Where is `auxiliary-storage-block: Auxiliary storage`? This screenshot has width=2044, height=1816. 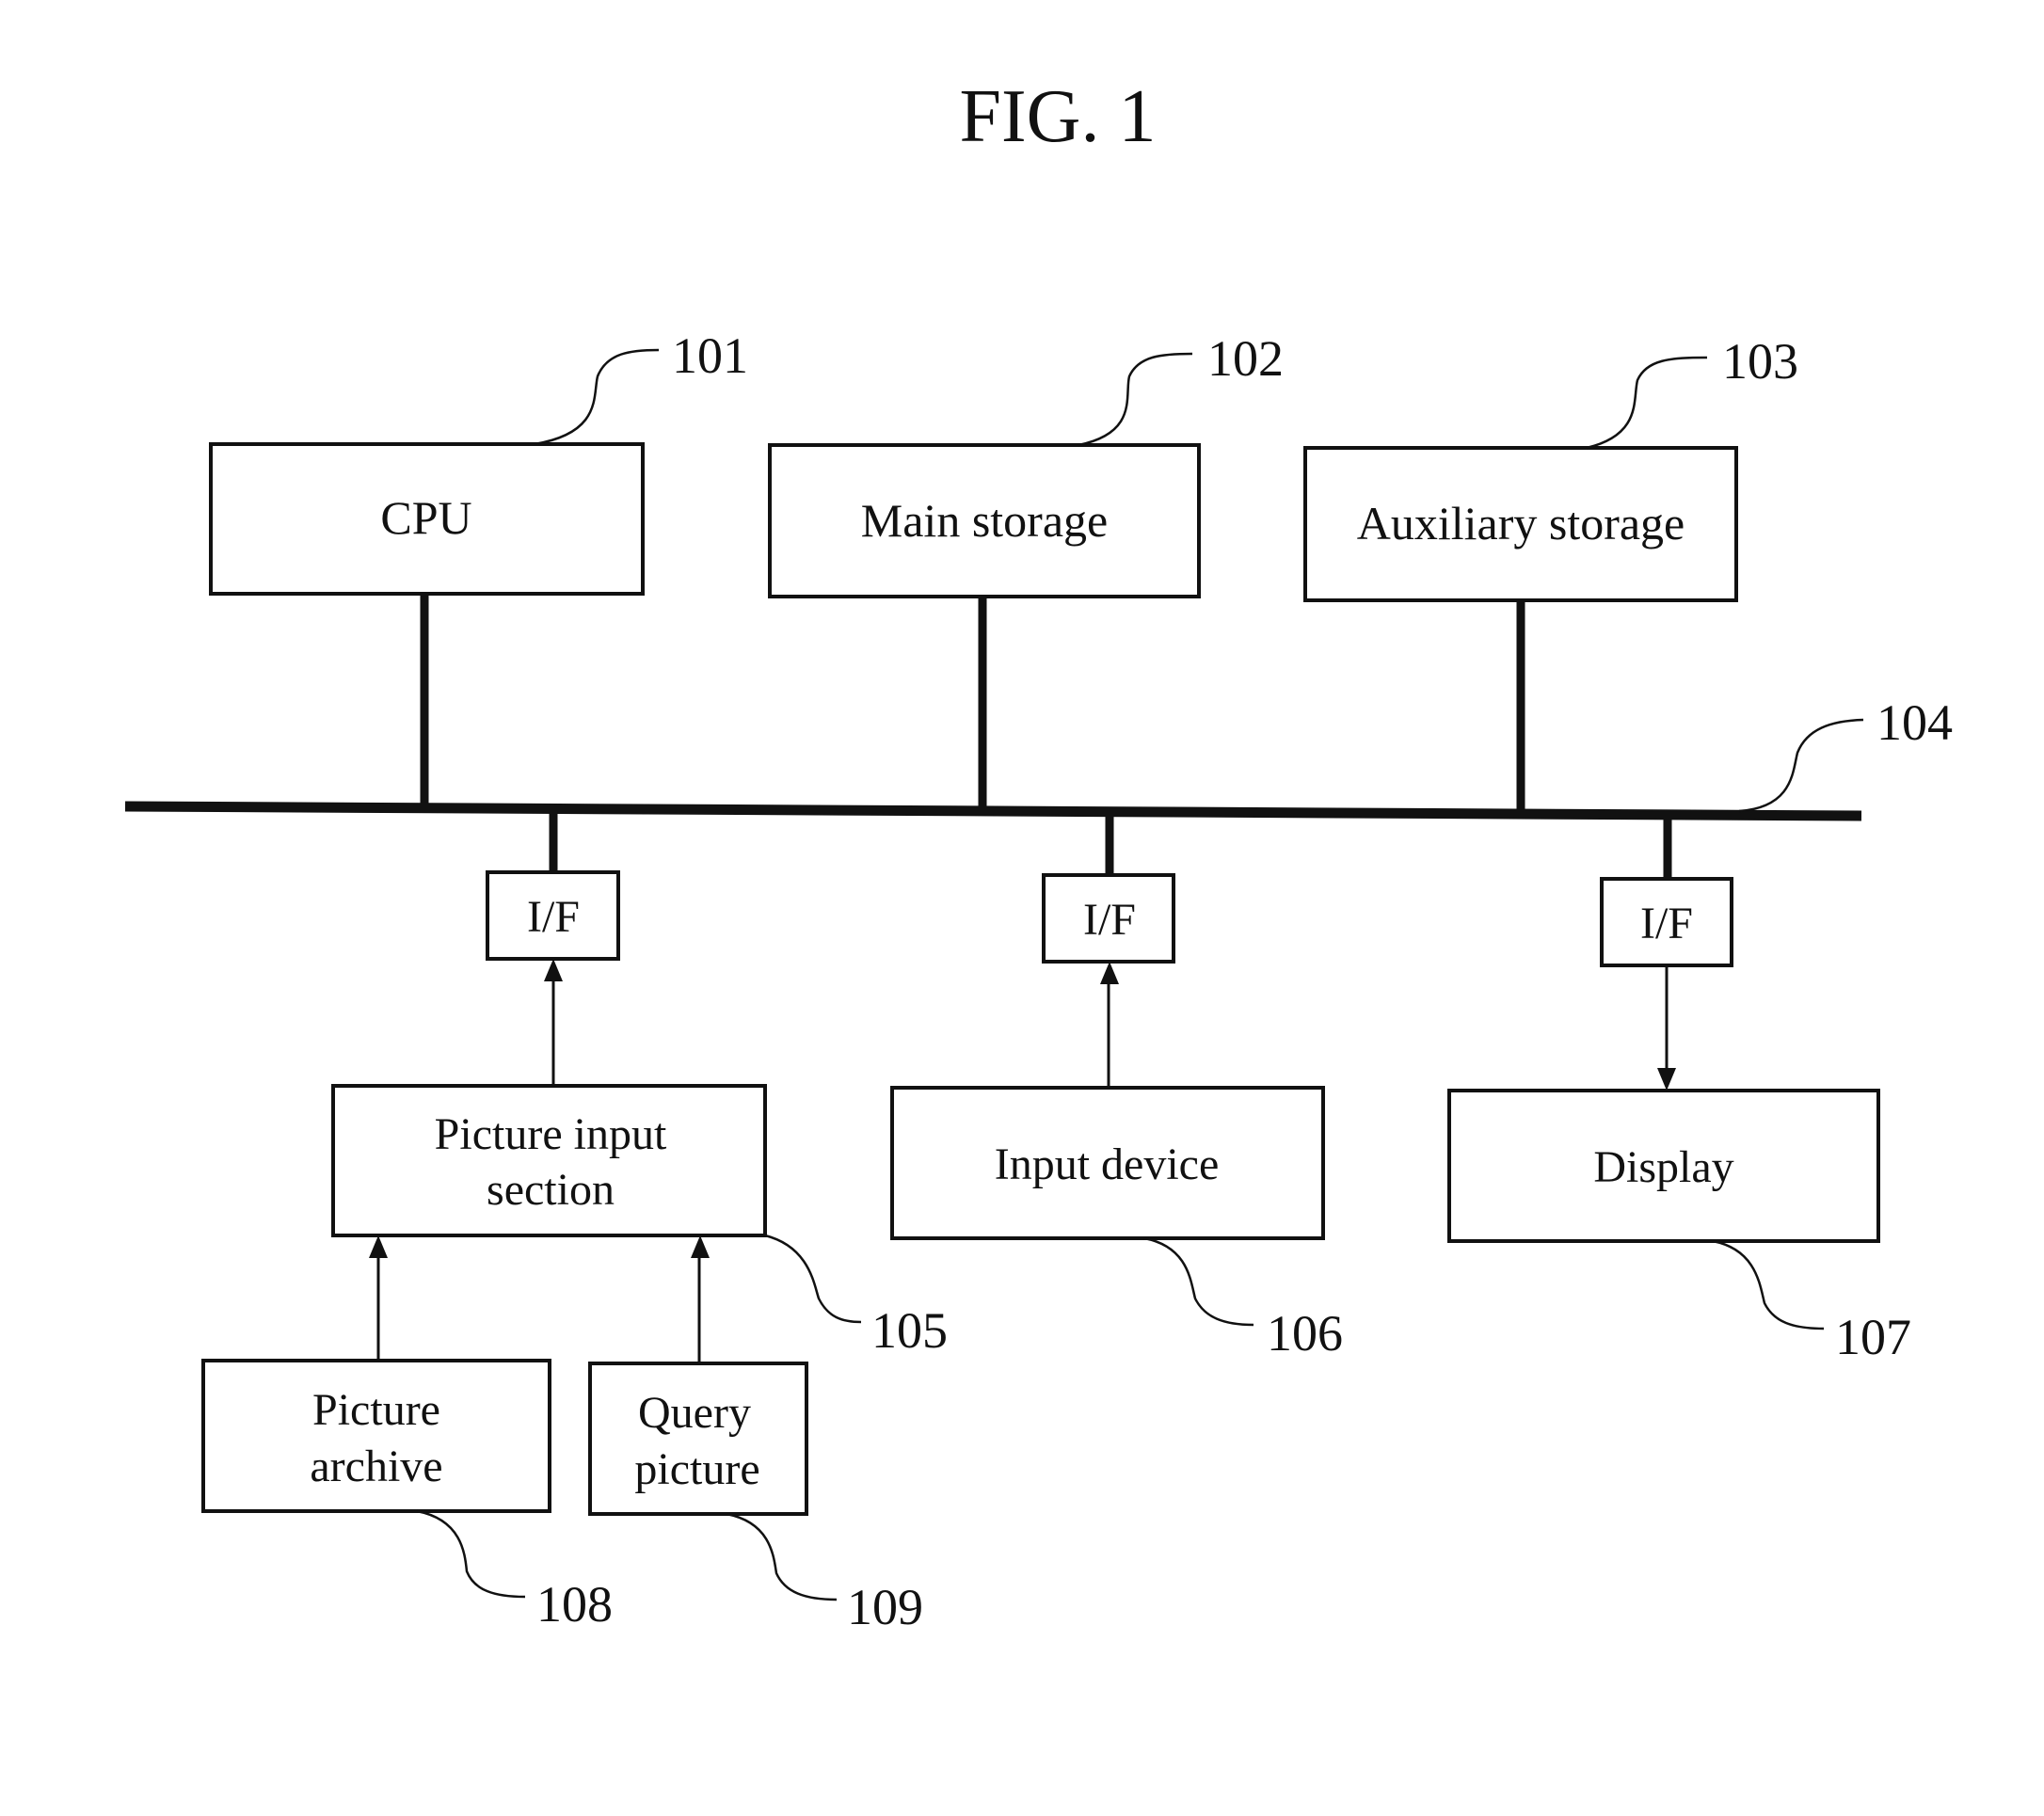 auxiliary-storage-block: Auxiliary storage is located at coordinates (1520, 524).